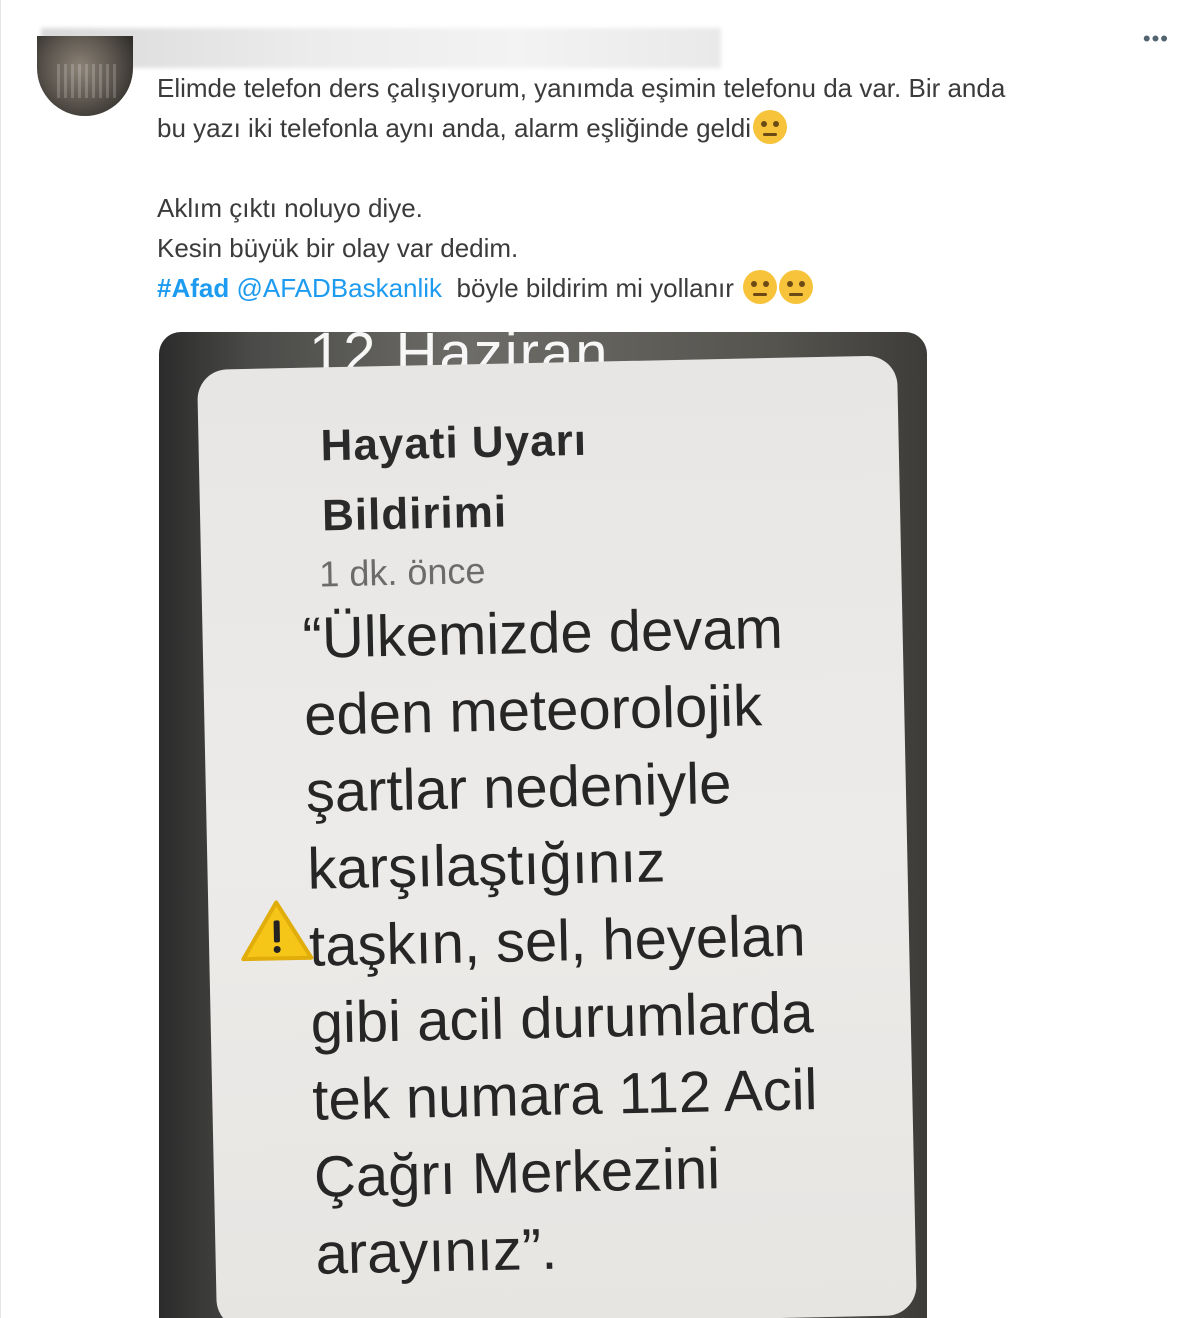  What do you see at coordinates (1156, 39) in the screenshot?
I see `more-options-icon: •••` at bounding box center [1156, 39].